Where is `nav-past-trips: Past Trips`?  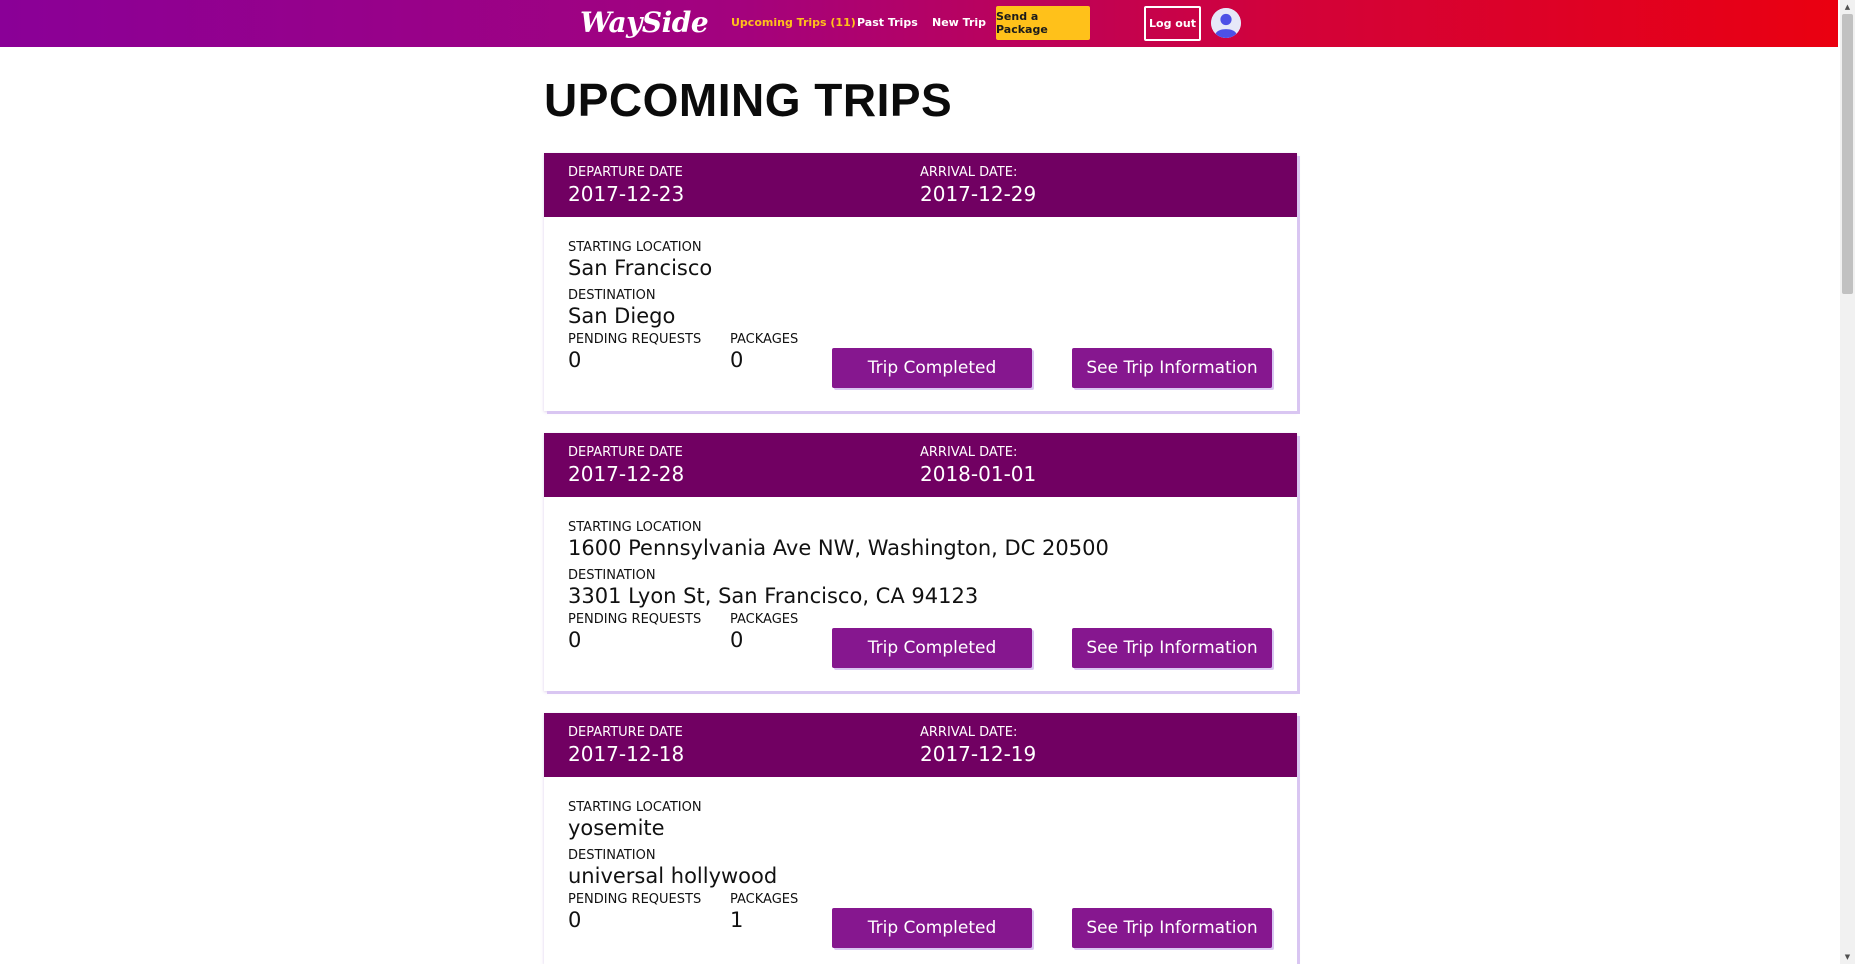 nav-past-trips: Past Trips is located at coordinates (887, 23).